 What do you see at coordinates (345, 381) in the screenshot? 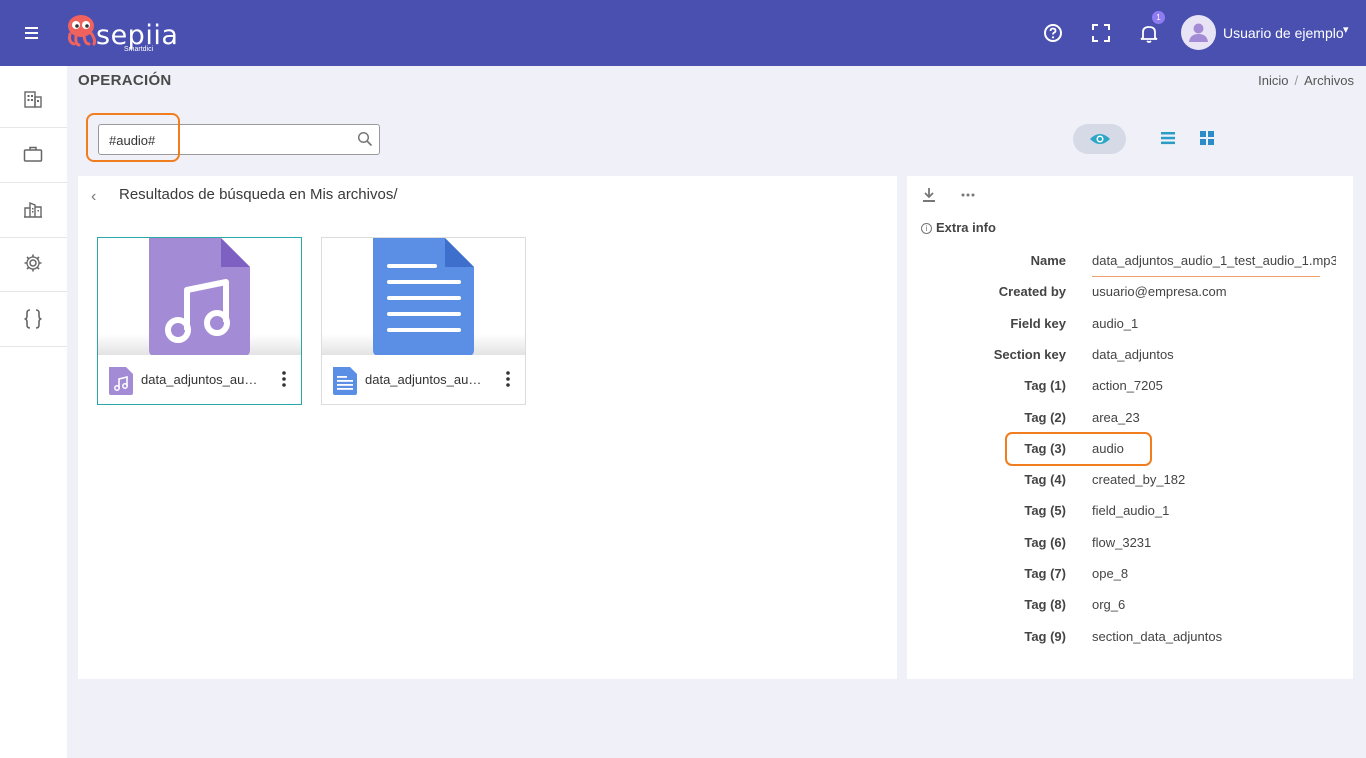
I see `document-file-small-icon` at bounding box center [345, 381].